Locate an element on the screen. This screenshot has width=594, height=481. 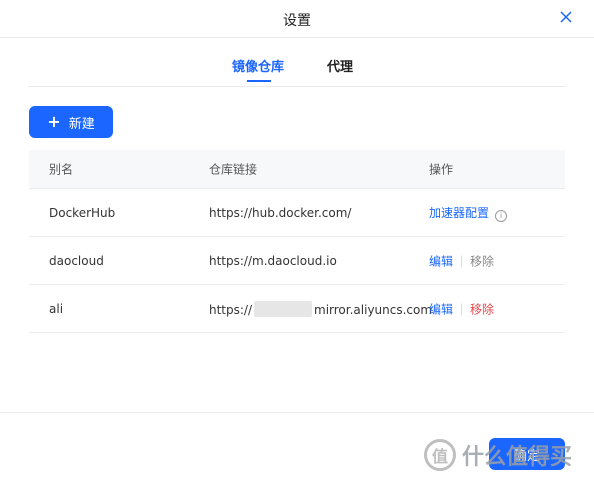
row-alias: daocloud is located at coordinates (76, 260).